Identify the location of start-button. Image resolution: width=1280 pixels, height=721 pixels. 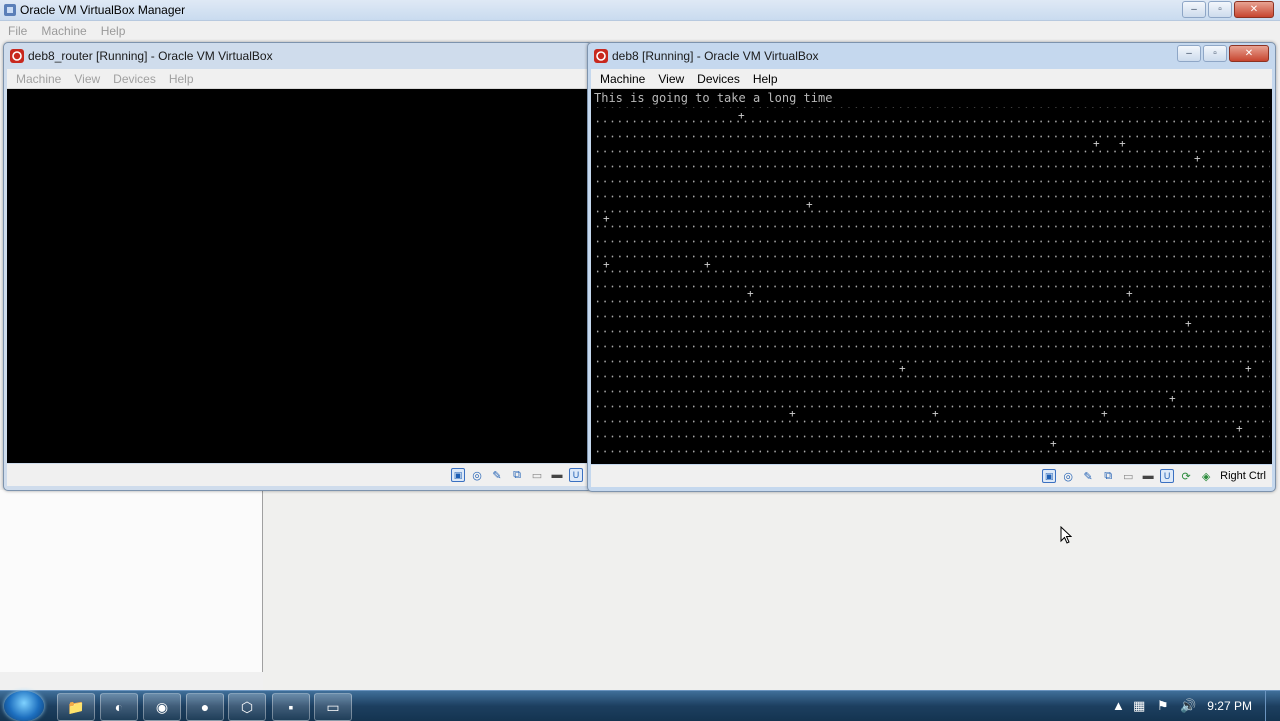
(24, 706).